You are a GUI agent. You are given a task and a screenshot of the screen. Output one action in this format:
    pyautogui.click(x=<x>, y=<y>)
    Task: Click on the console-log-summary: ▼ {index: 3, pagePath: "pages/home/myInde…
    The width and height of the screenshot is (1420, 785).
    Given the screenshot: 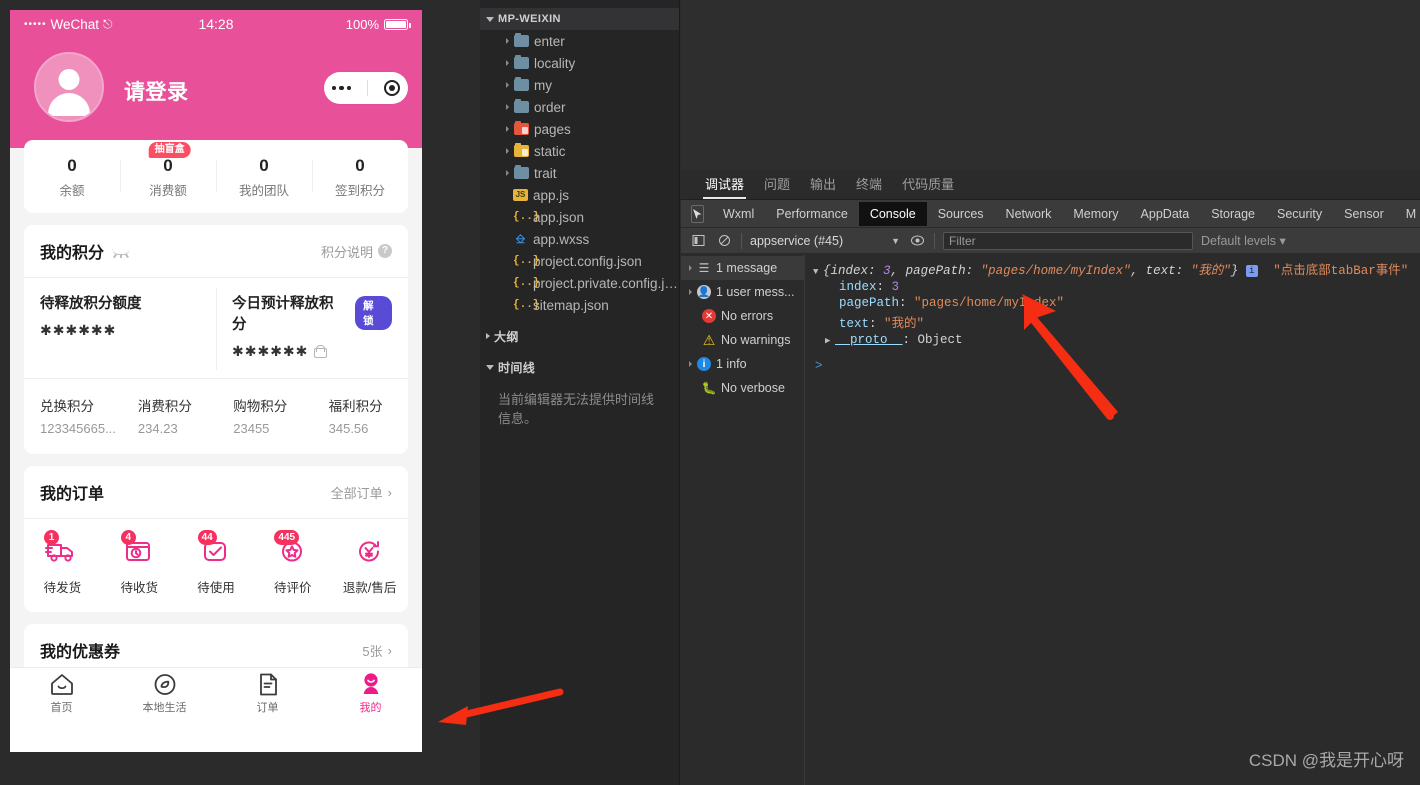 What is the action you would take?
    pyautogui.click(x=1112, y=268)
    